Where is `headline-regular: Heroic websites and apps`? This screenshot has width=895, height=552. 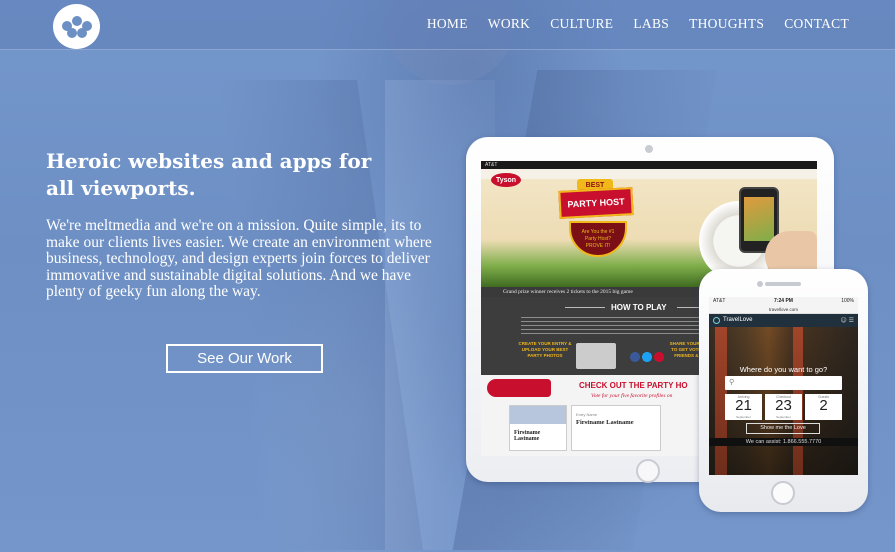
headline-regular: Heroic websites and apps is located at coordinates (192, 161).